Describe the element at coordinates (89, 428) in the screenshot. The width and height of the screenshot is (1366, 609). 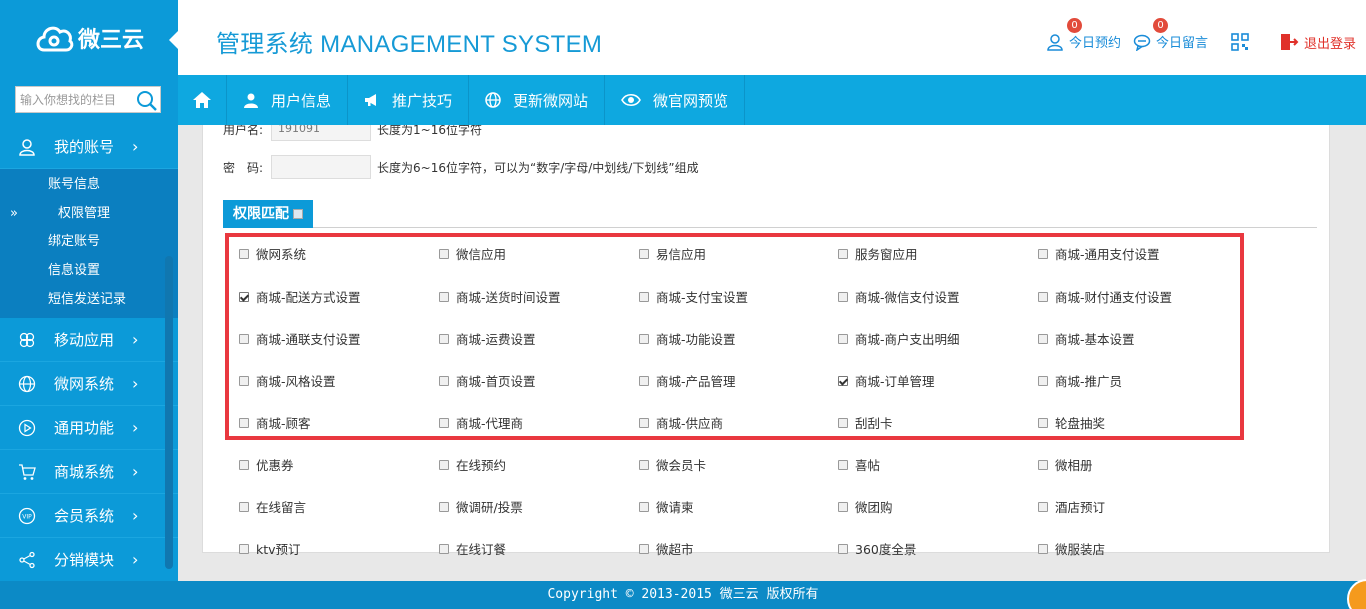
I see `sidebar-item-common-functions: 通用功能 ›` at that location.